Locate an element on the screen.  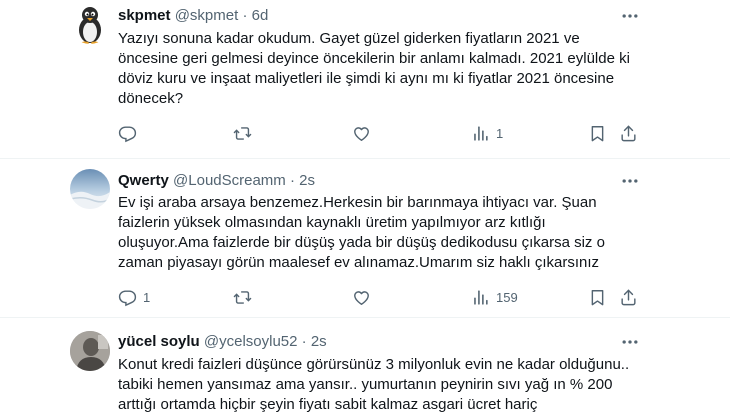
user-handle: @skpmet is located at coordinates (207, 15).